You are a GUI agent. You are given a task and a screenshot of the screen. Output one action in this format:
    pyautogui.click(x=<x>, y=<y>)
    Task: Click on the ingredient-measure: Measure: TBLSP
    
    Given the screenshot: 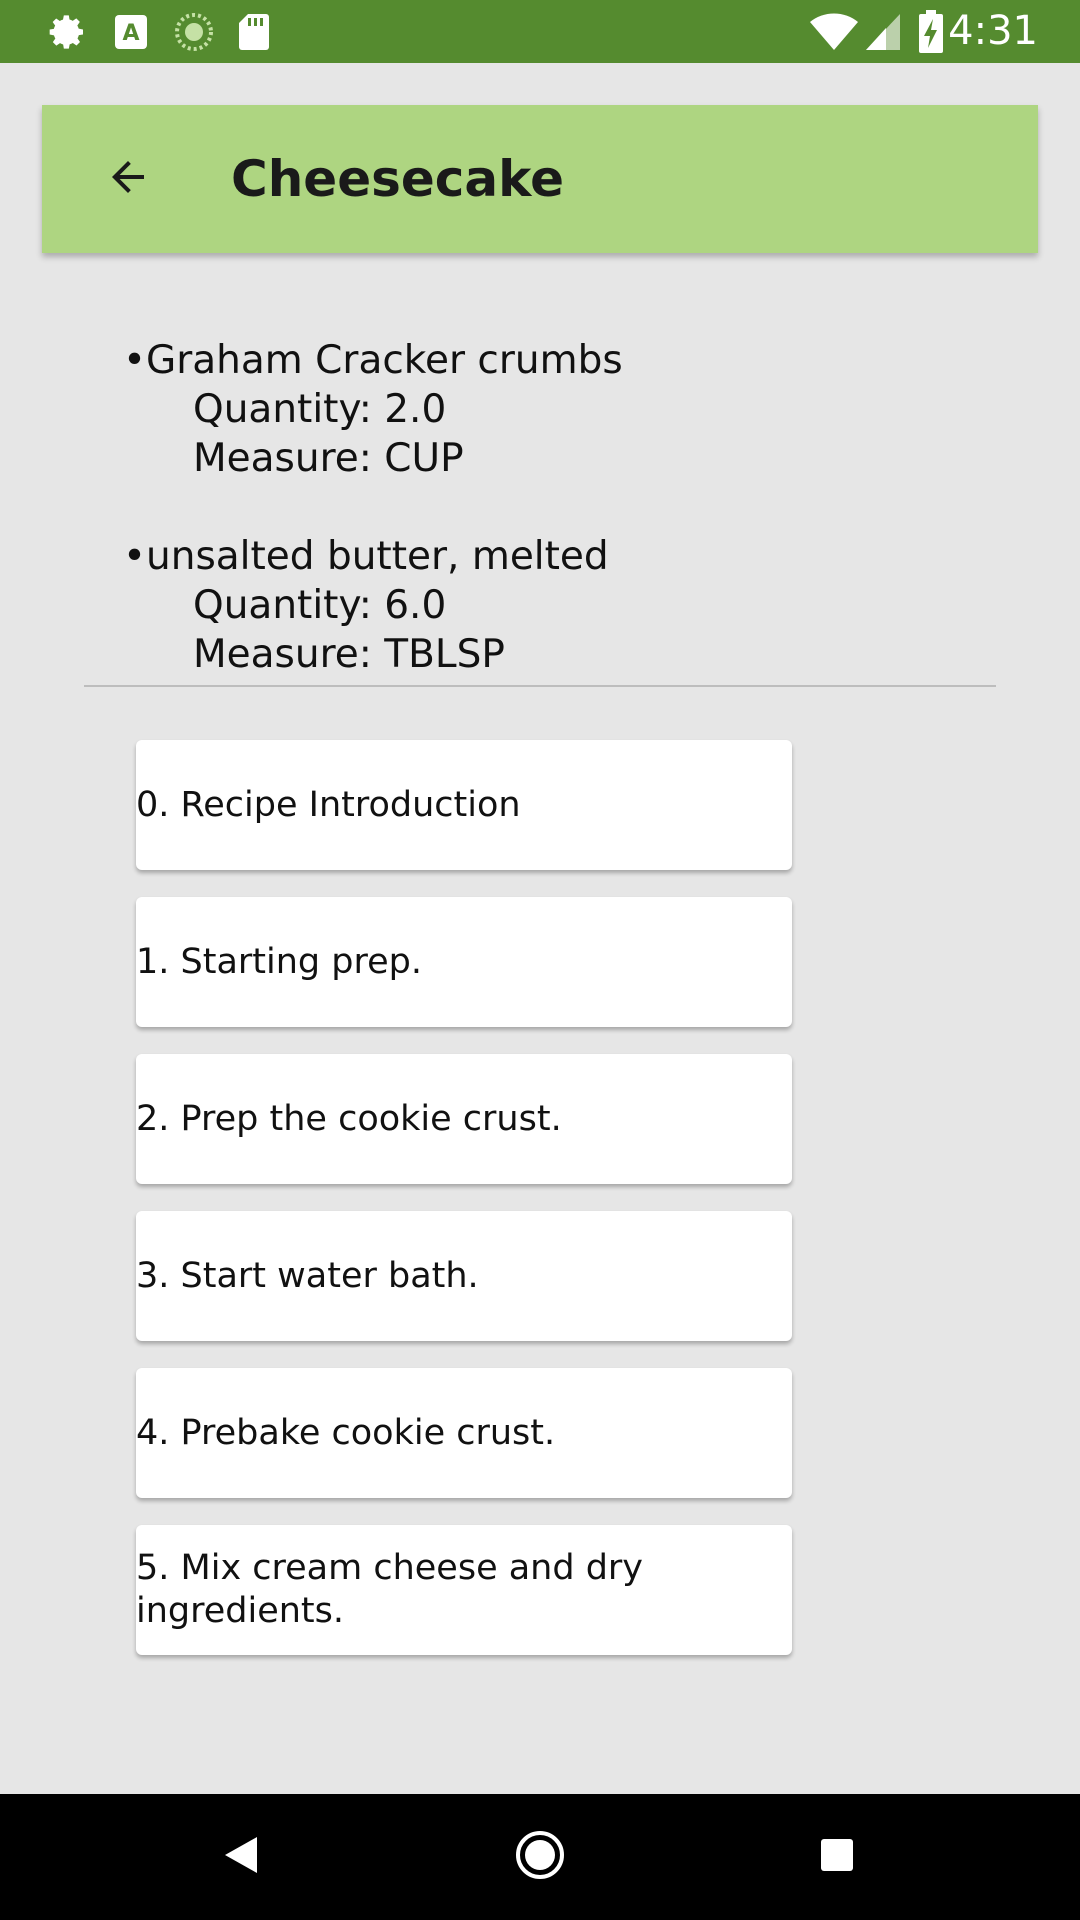 What is the action you would take?
    pyautogui.click(x=349, y=654)
    